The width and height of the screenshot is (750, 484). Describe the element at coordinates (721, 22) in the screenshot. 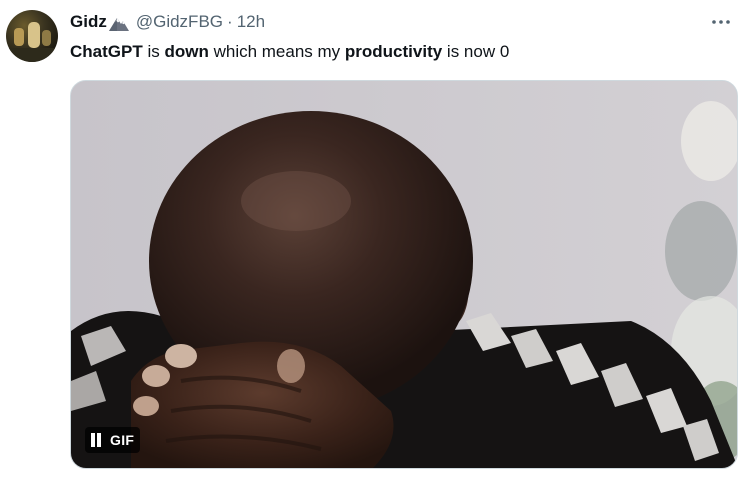

I see `more-horizontal-icon` at that location.